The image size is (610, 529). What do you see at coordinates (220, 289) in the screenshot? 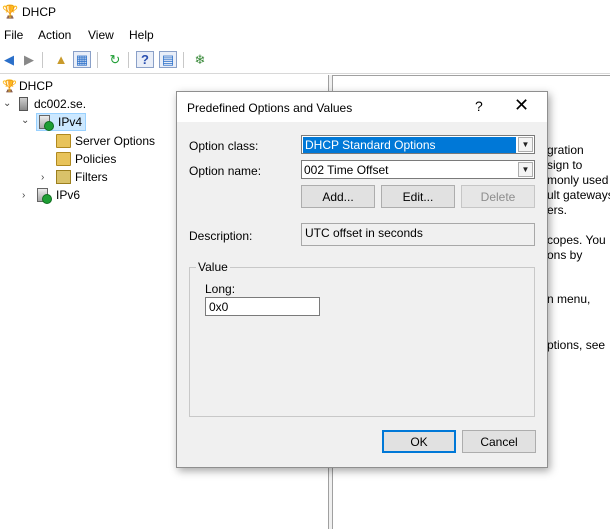
I see `long-label: Long:` at bounding box center [220, 289].